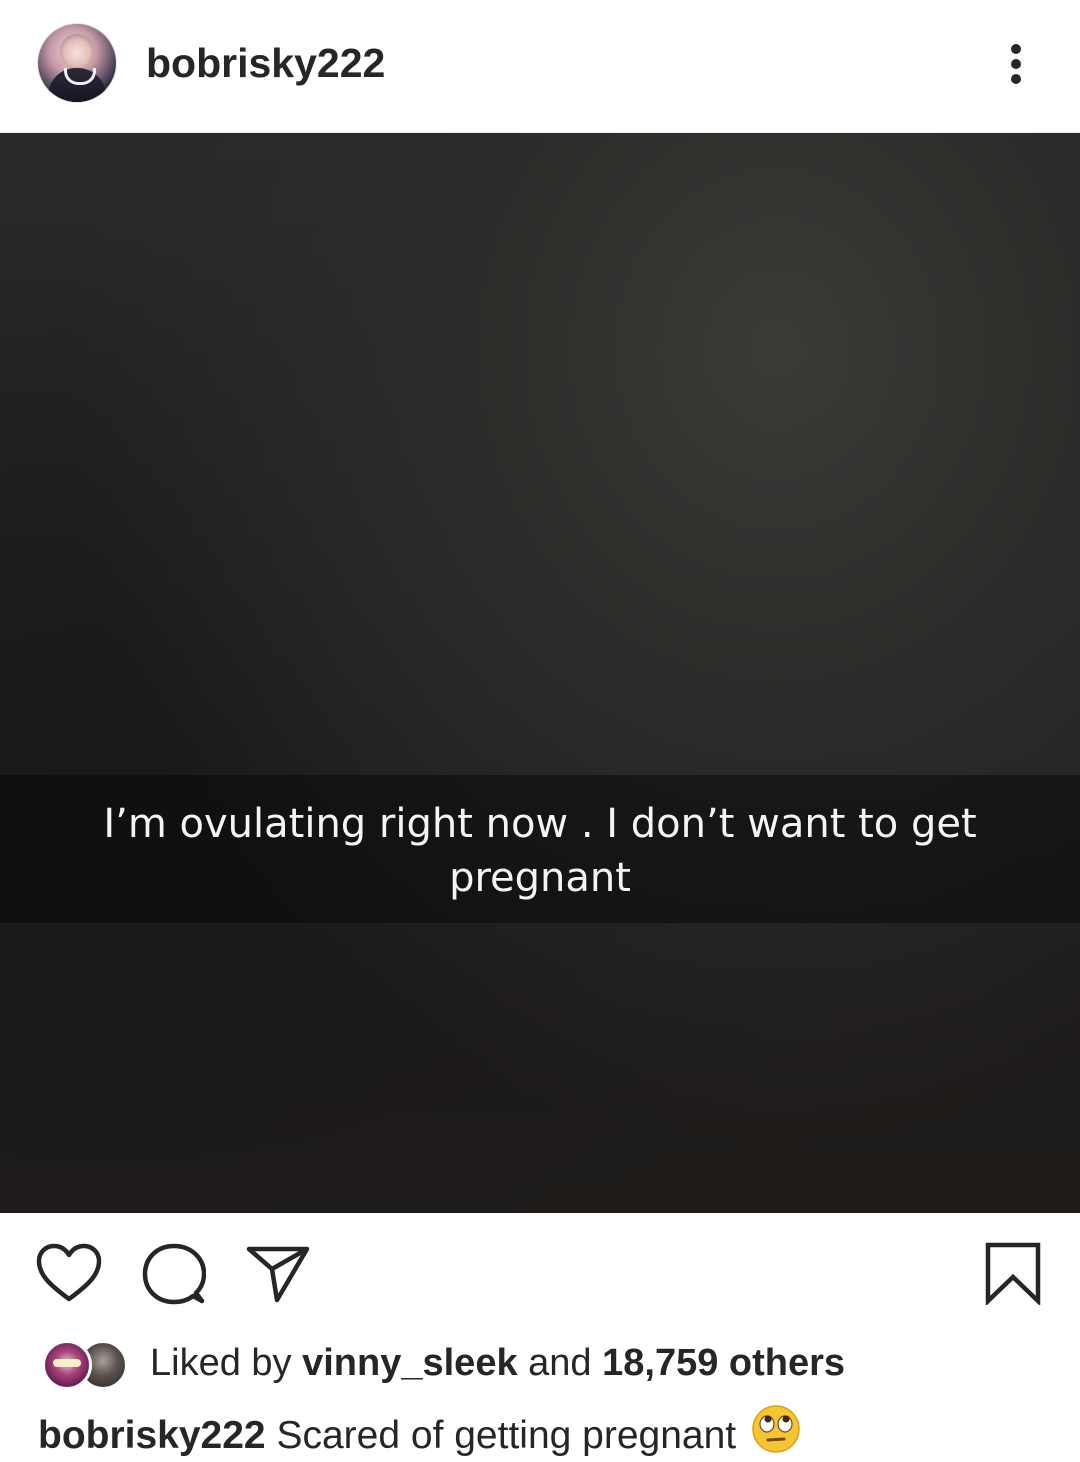 The image size is (1080, 1462). Describe the element at coordinates (69, 1273) in the screenshot. I see `heart-icon` at that location.